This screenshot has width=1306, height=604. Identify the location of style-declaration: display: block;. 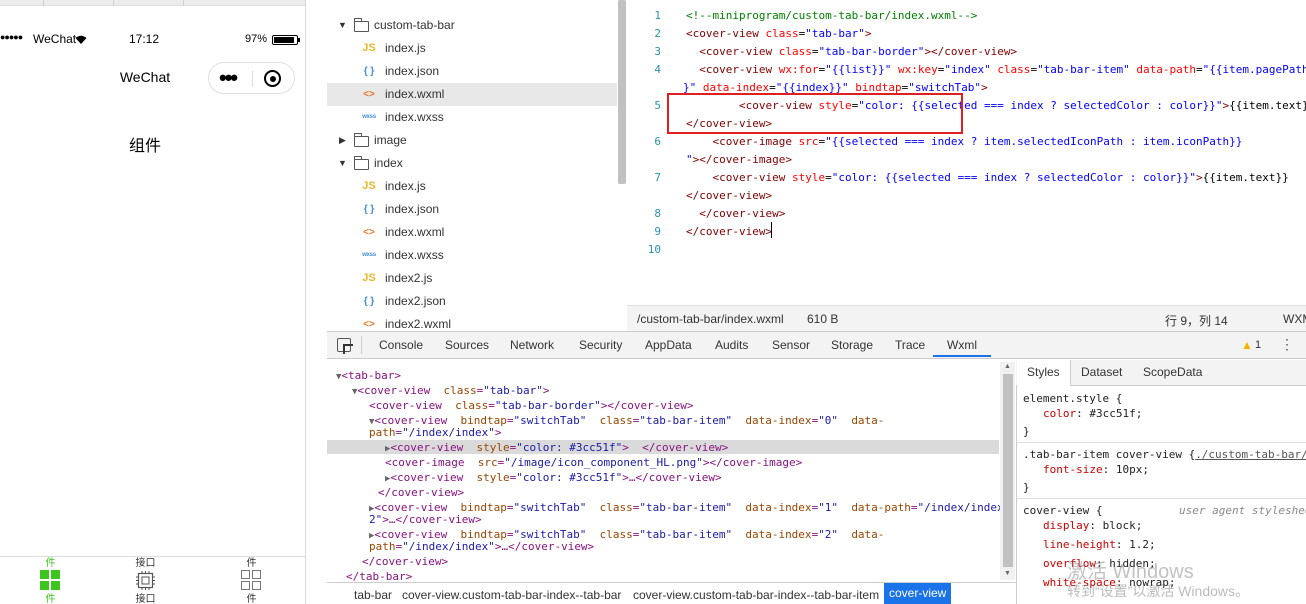
(1092, 525).